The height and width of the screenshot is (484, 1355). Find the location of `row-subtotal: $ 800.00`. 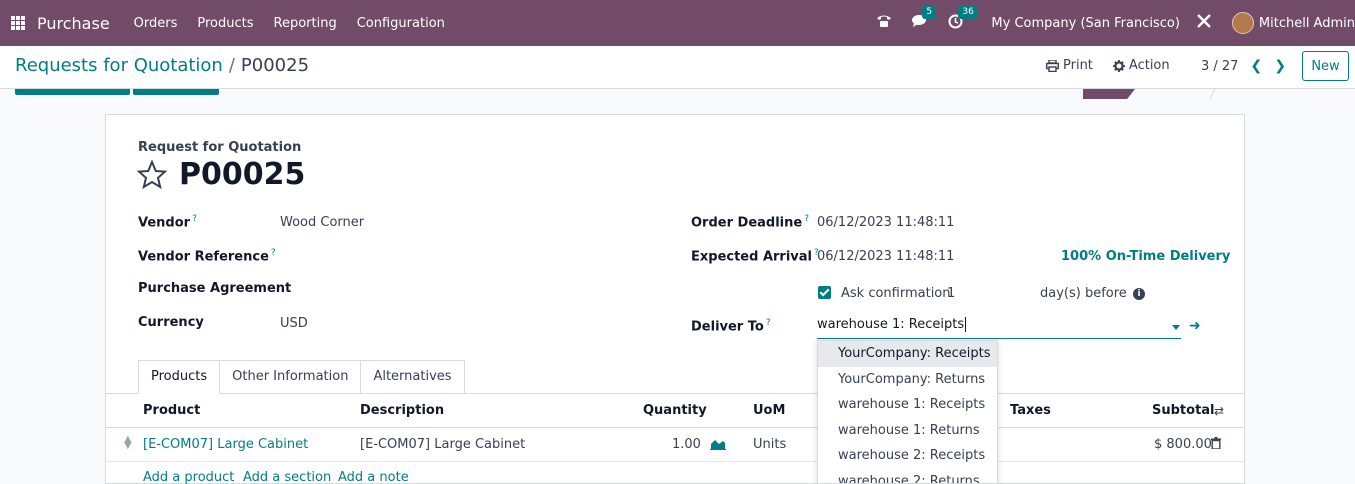

row-subtotal: $ 800.00 is located at coordinates (1183, 444).